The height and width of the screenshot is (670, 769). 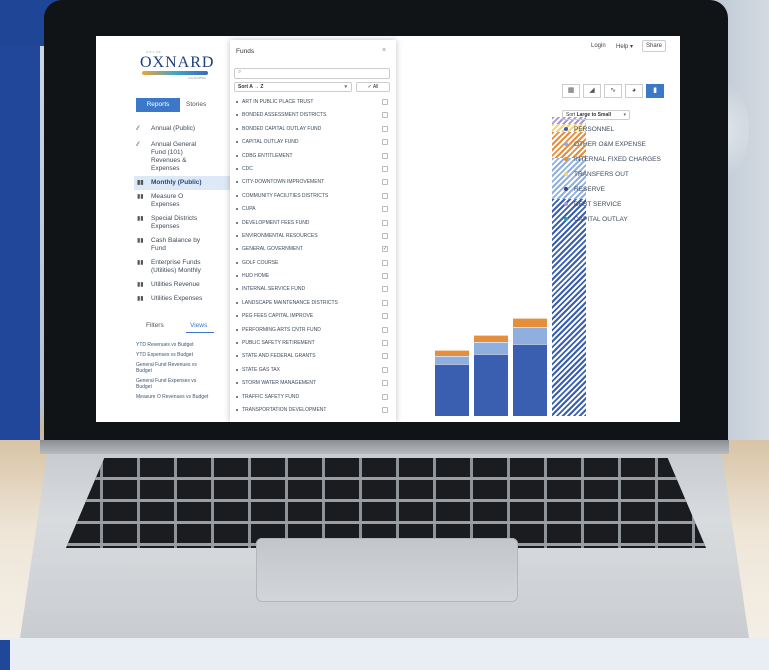 What do you see at coordinates (571, 91) in the screenshot?
I see `table-icon: ▦` at bounding box center [571, 91].